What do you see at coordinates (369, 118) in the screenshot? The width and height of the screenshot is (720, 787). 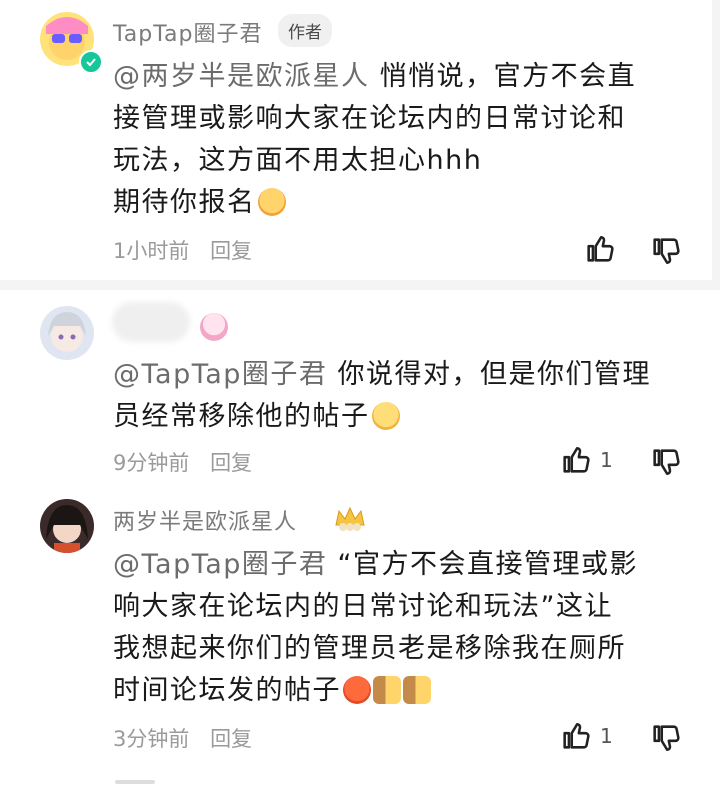 I see `comment-text-line: 接管理或影响大家在论坛内的日常讨论和` at bounding box center [369, 118].